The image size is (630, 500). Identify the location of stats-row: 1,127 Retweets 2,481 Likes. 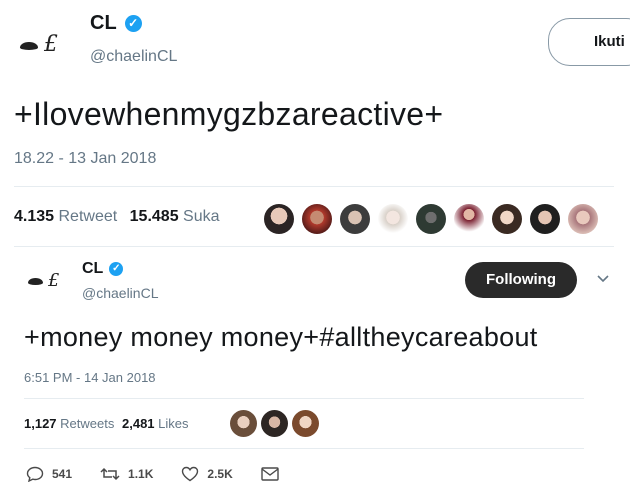
(106, 423).